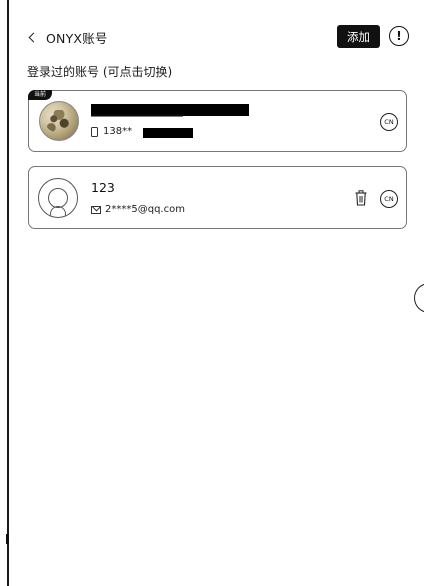 The width and height of the screenshot is (424, 586). Describe the element at coordinates (217, 37) in the screenshot. I see `header-bar: ONYX账号 添加 !` at that location.